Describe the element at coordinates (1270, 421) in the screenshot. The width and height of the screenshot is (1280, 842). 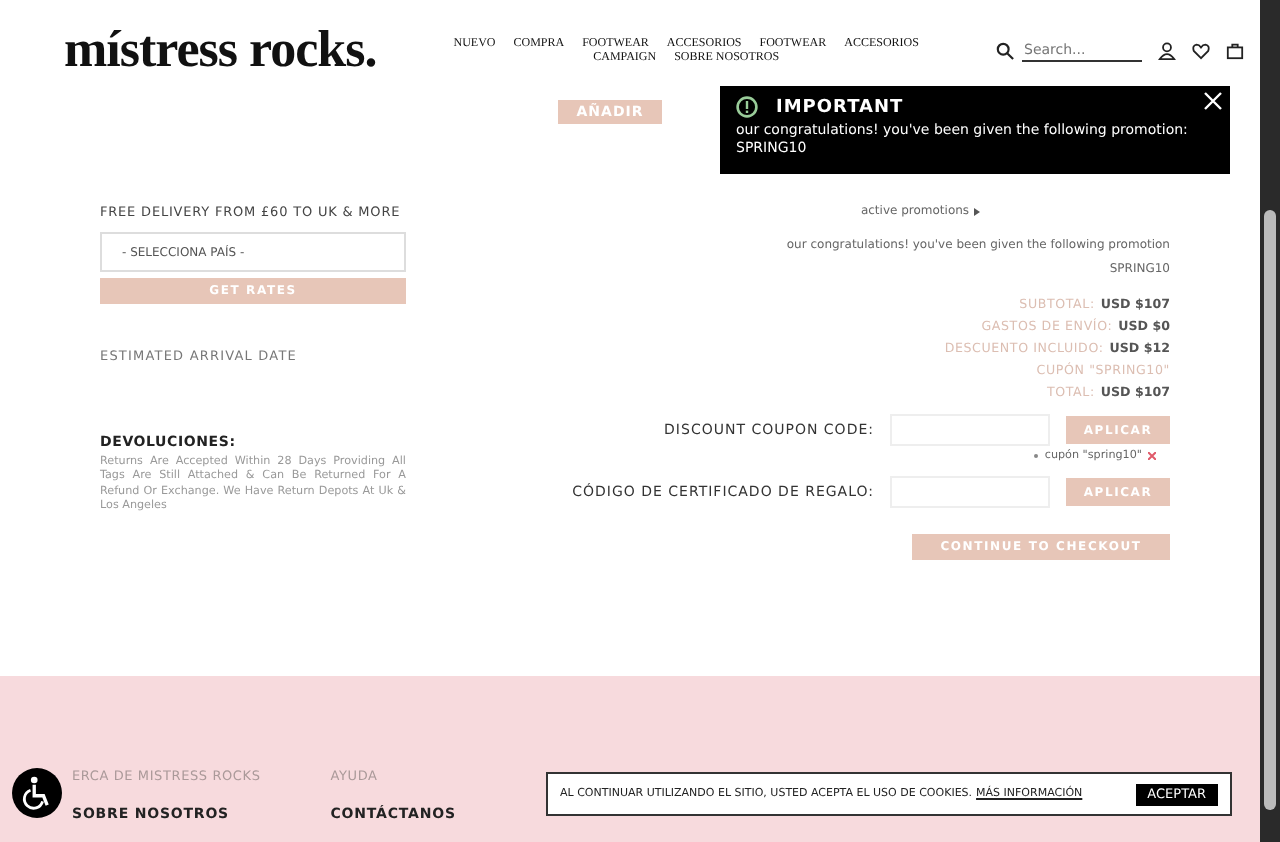
I see `scrollbar` at that location.